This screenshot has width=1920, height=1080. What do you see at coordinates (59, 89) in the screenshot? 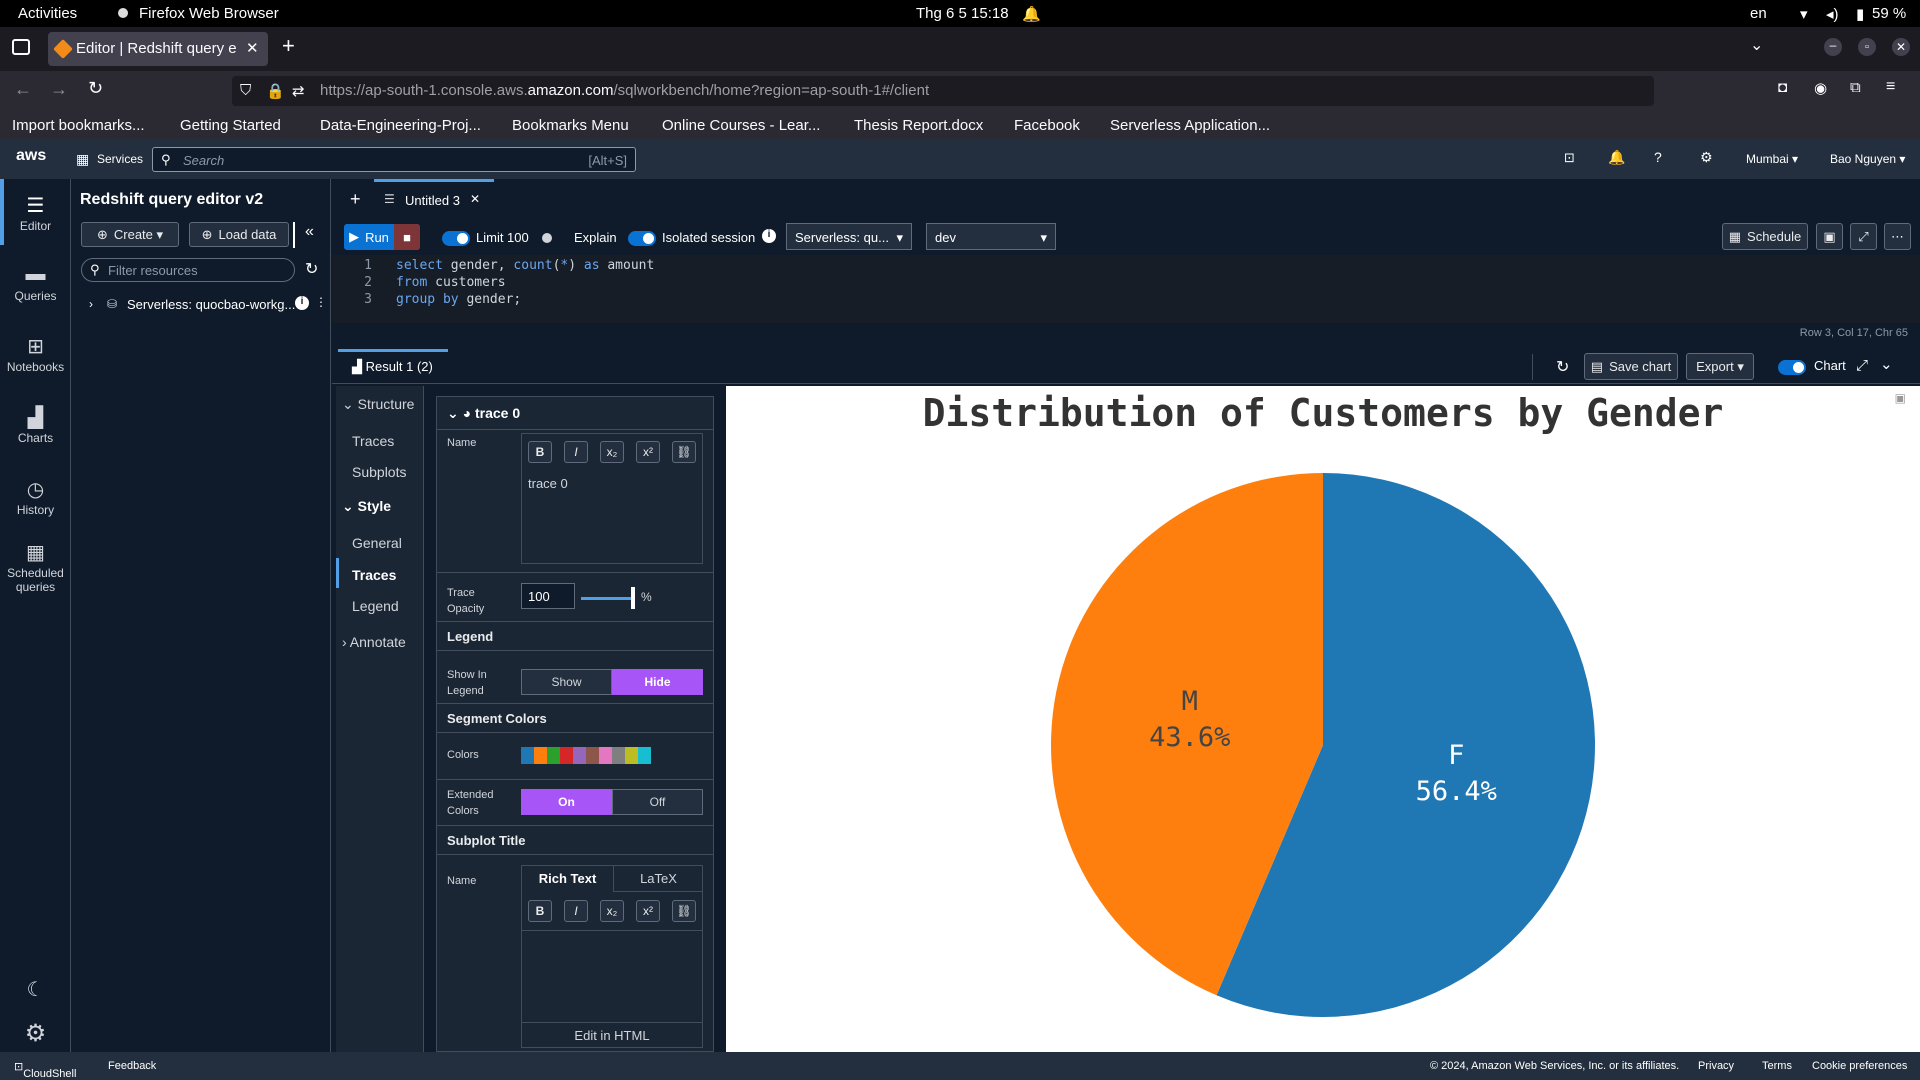
I see `forward-icon: →` at bounding box center [59, 89].